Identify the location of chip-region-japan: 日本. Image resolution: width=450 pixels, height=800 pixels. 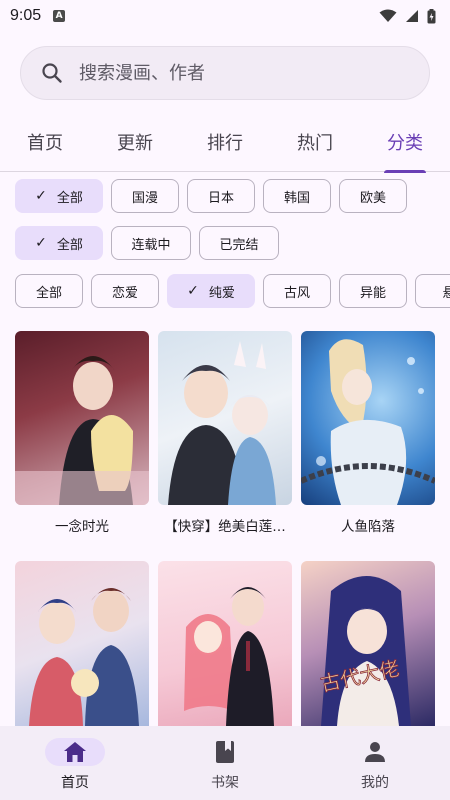
(221, 196).